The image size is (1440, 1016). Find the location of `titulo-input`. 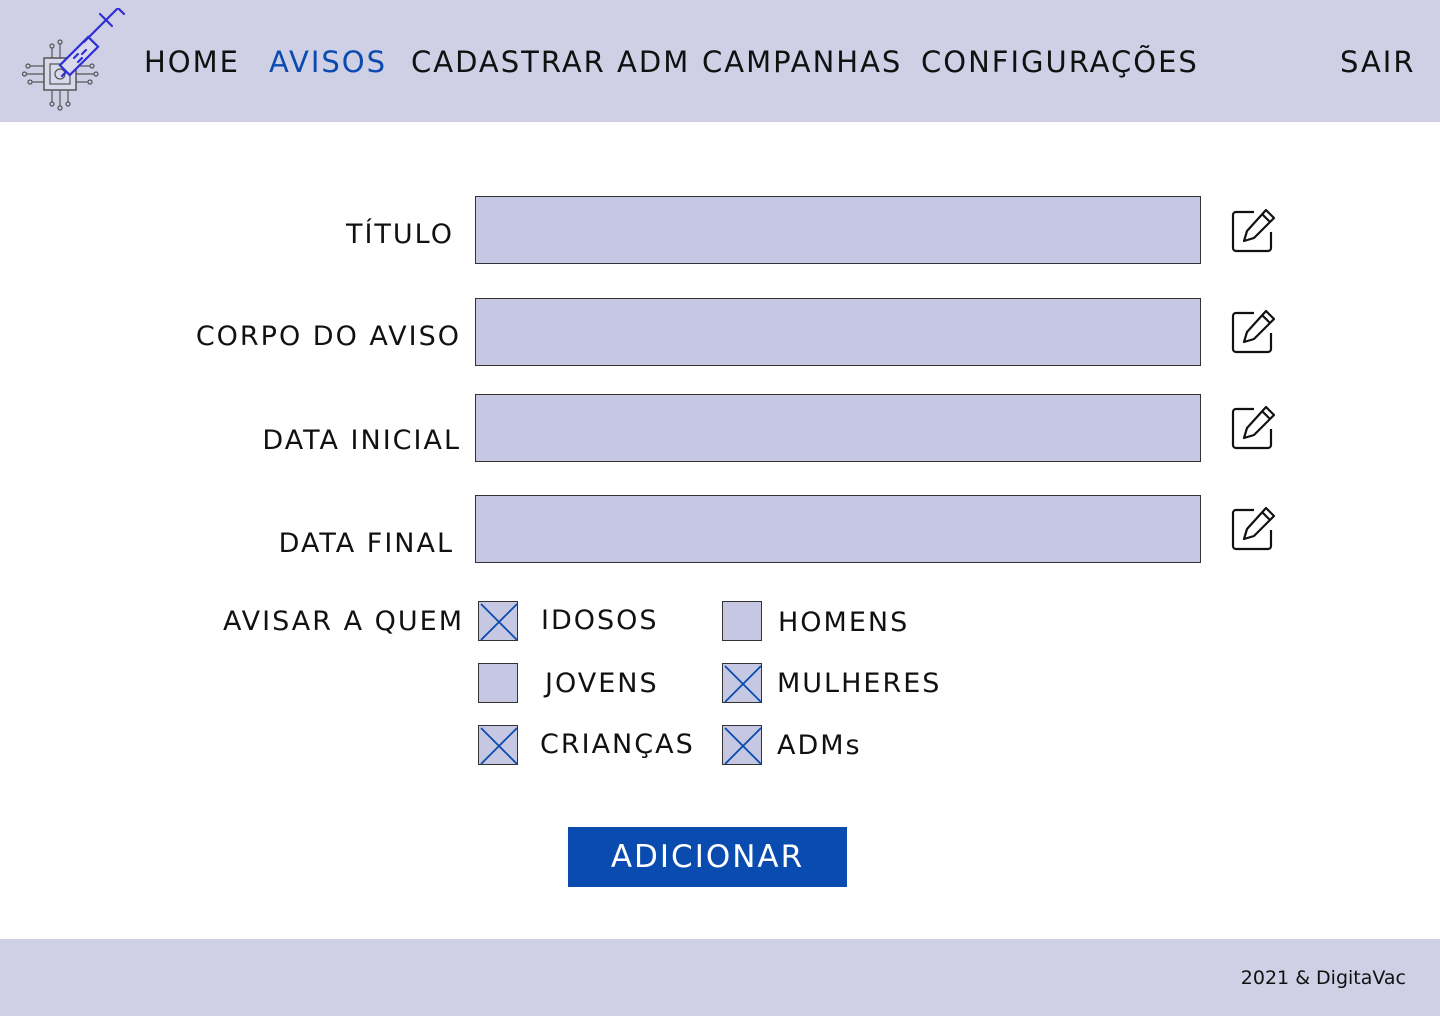

titulo-input is located at coordinates (838, 230).